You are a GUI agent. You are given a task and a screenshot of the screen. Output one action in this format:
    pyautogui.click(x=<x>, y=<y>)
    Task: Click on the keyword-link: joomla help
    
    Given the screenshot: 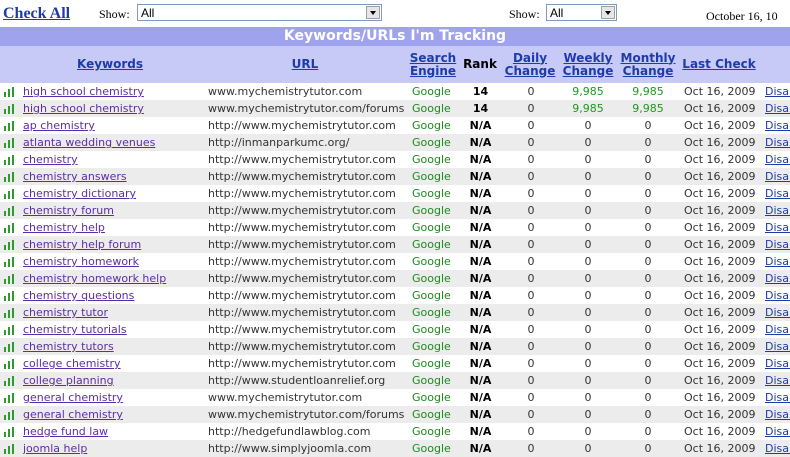 What is the action you would take?
    pyautogui.click(x=55, y=448)
    